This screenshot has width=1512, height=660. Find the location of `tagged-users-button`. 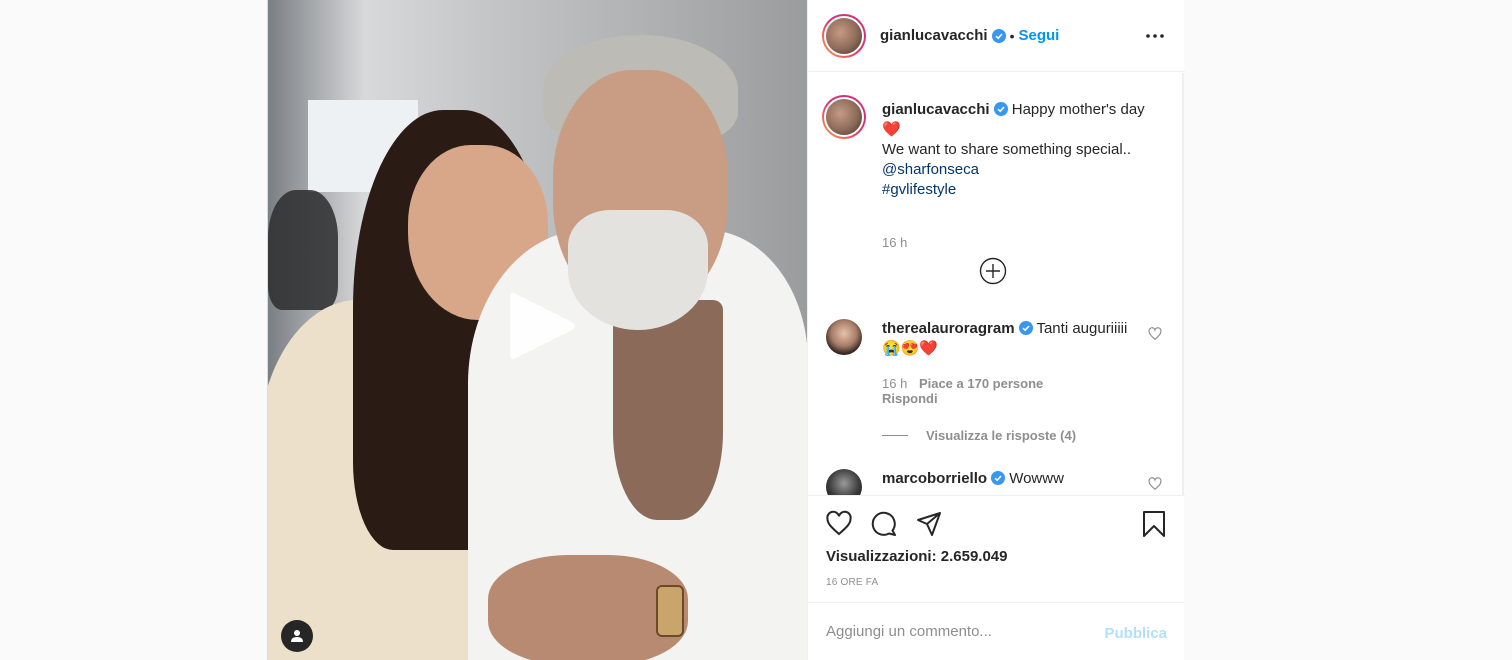

tagged-users-button is located at coordinates (297, 636).